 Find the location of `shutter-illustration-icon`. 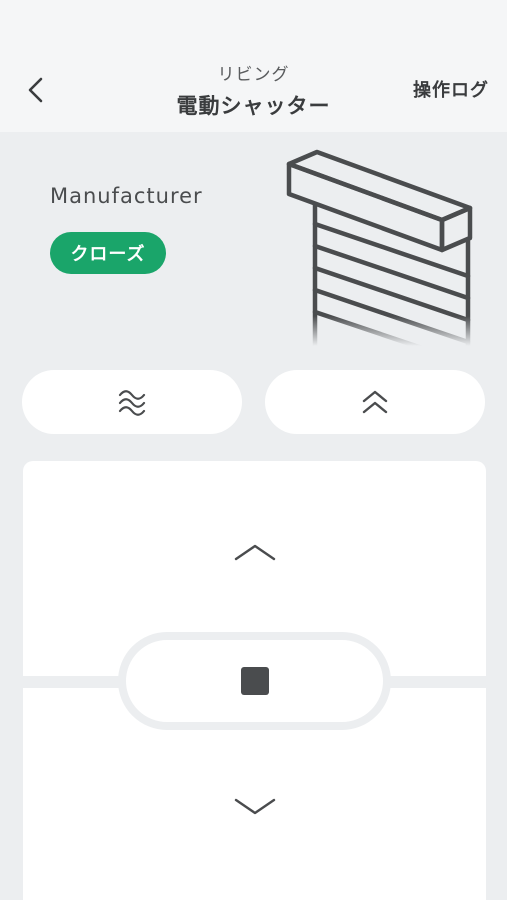

shutter-illustration-icon is located at coordinates (382, 247).